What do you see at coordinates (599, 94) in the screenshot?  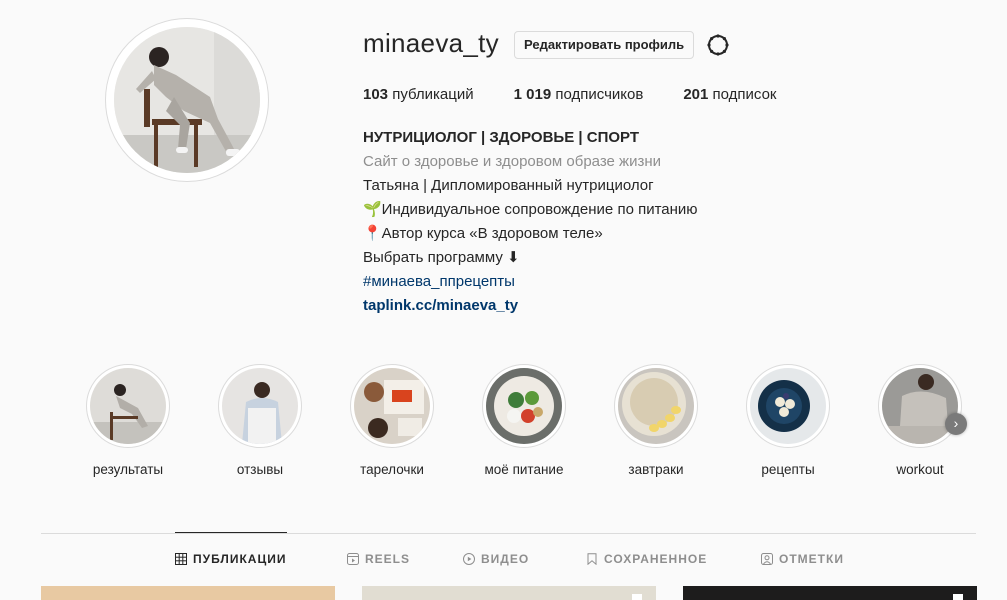 I see `stat-followers-label: подписчиков` at bounding box center [599, 94].